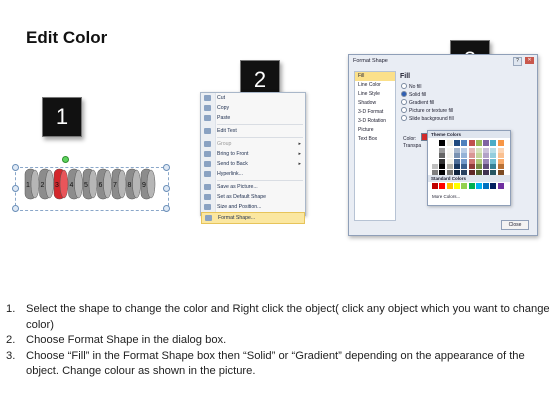 The width and height of the screenshot is (560, 420). What do you see at coordinates (253, 131) in the screenshot?
I see `menu-item-edit-text: Edit Text` at bounding box center [253, 131].